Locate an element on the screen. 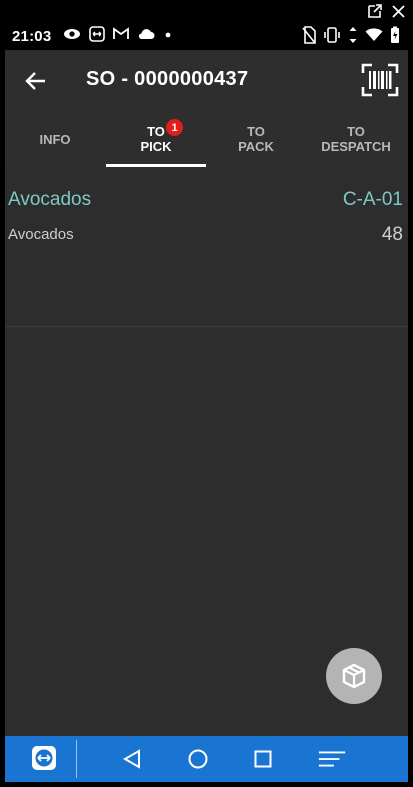 This screenshot has width=413, height=787. nav-menu-button is located at coordinates (332, 759).